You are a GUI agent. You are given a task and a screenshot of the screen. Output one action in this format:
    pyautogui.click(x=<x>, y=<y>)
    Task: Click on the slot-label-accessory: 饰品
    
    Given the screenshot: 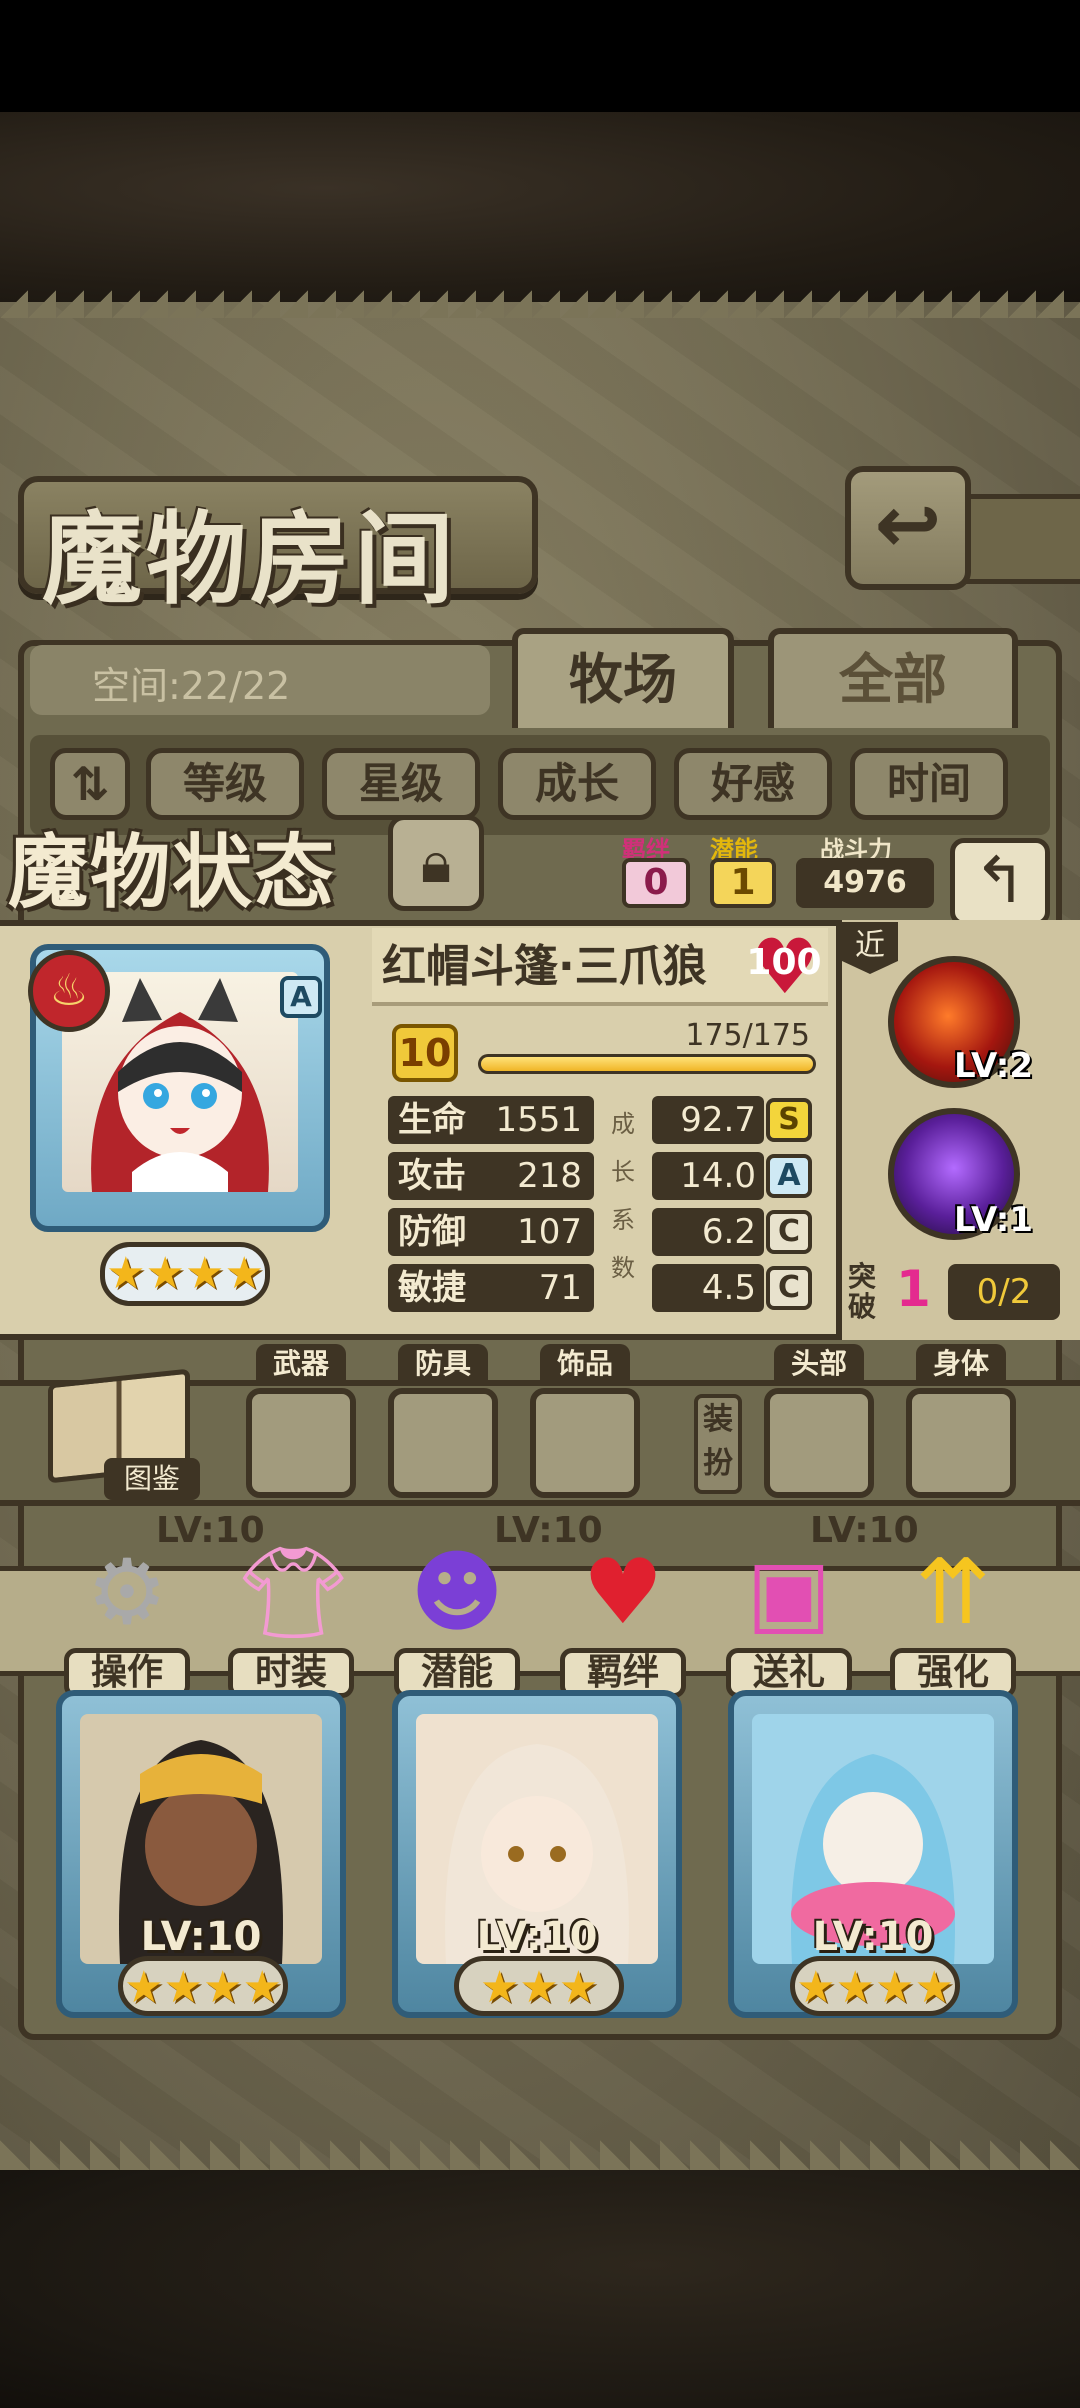 What is the action you would take?
    pyautogui.click(x=585, y=1364)
    